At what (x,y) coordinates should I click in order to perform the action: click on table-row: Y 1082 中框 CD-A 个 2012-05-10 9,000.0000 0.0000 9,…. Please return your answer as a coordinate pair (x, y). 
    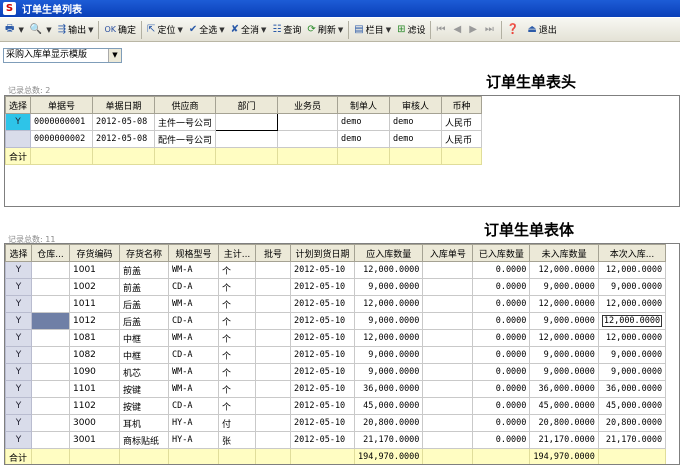
    Looking at the image, I should click on (336, 355).